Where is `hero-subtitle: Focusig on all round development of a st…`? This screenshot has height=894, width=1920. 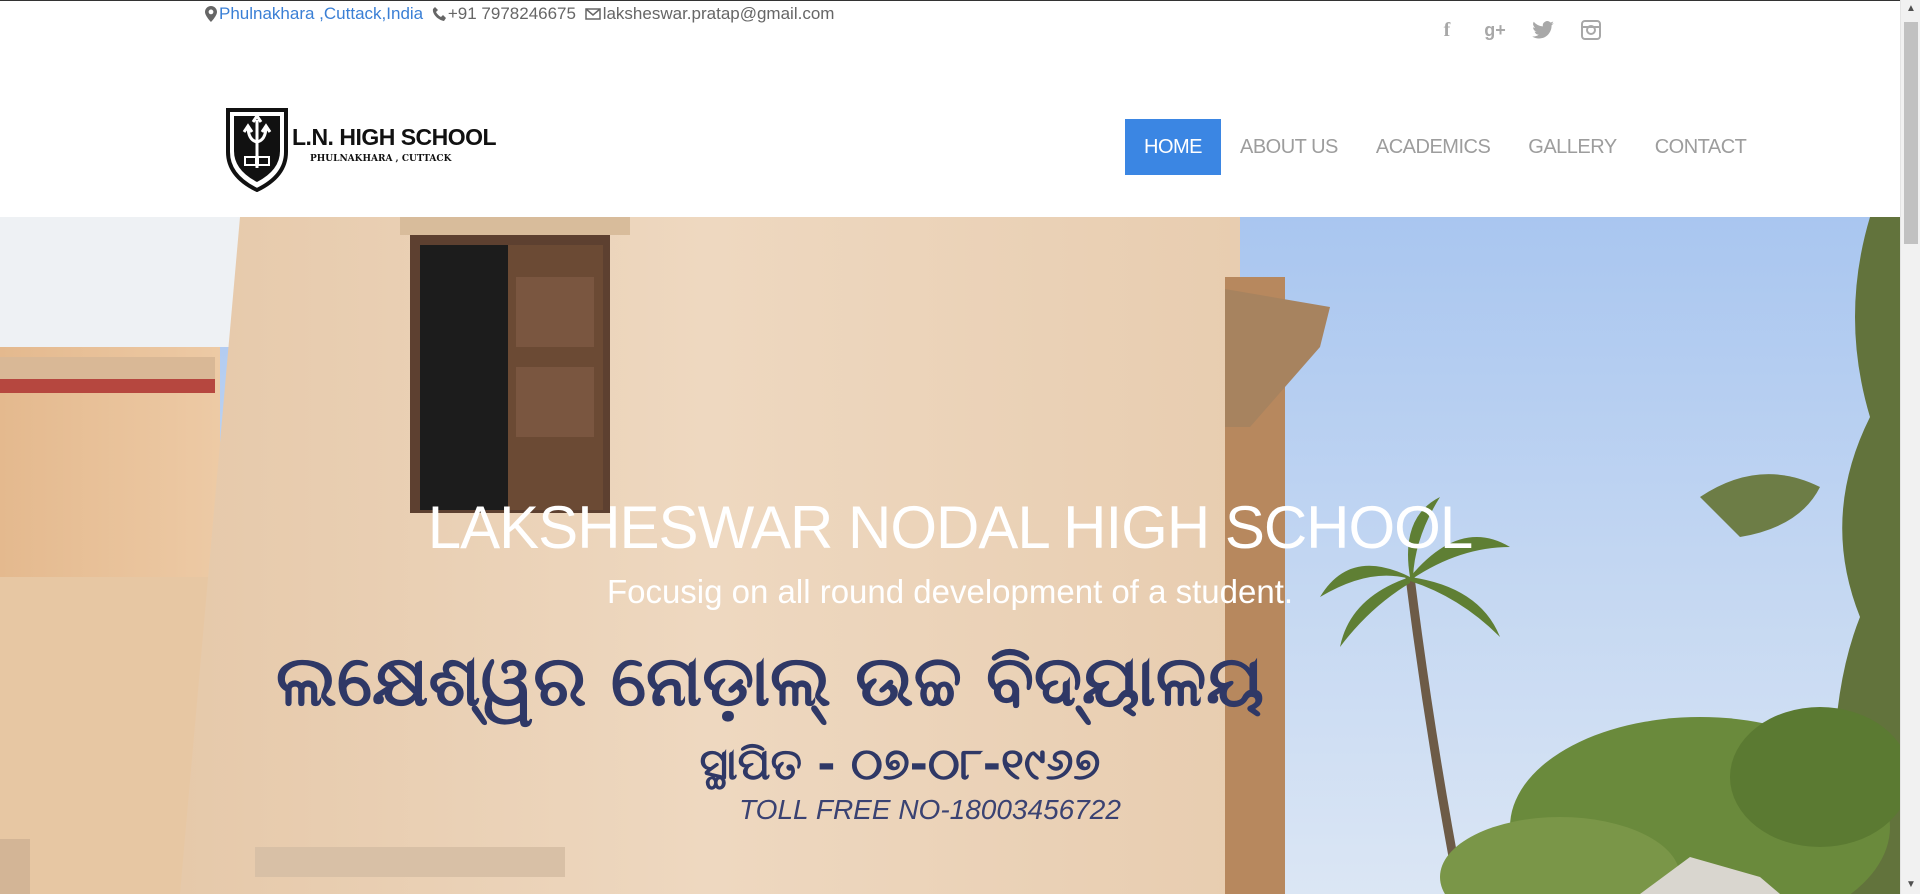
hero-subtitle: Focusig on all round development of a st… is located at coordinates (950, 591).